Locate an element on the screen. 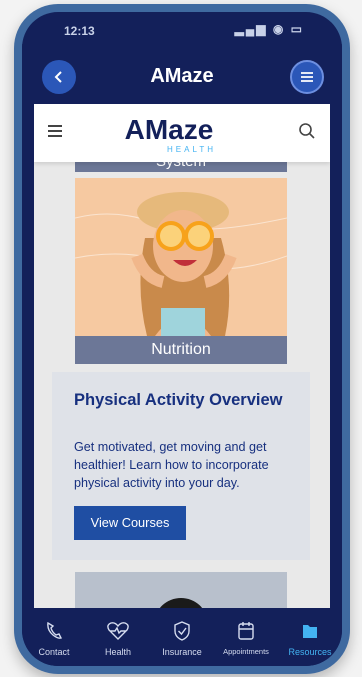  nutrition-caption: Nutrition is located at coordinates (181, 350).